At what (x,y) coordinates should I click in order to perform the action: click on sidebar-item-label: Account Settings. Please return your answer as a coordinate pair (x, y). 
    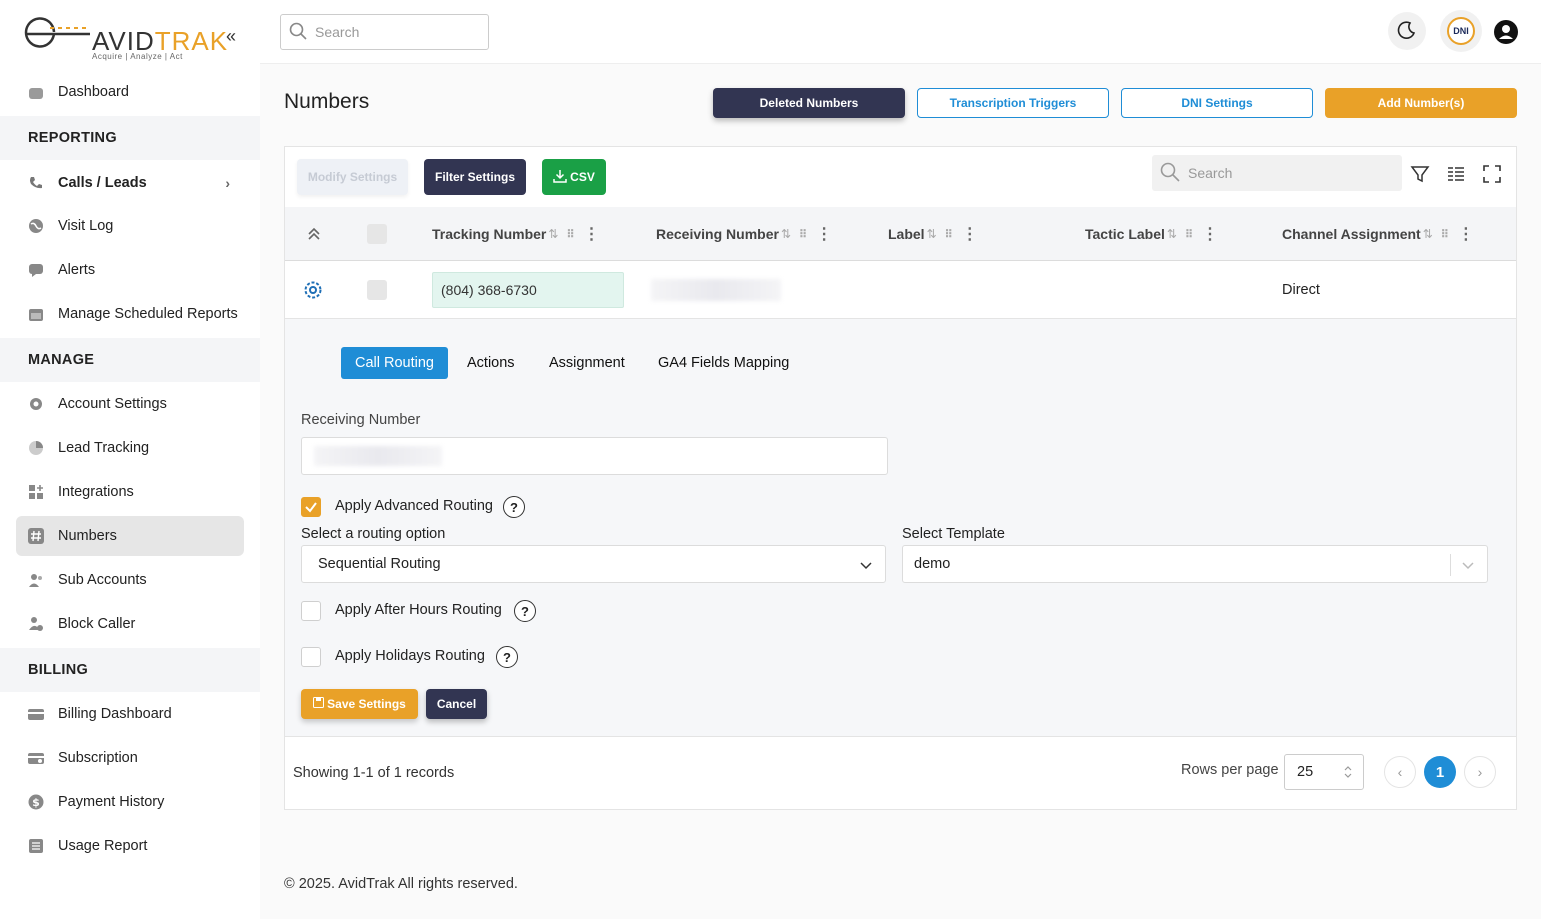
    Looking at the image, I should click on (112, 404).